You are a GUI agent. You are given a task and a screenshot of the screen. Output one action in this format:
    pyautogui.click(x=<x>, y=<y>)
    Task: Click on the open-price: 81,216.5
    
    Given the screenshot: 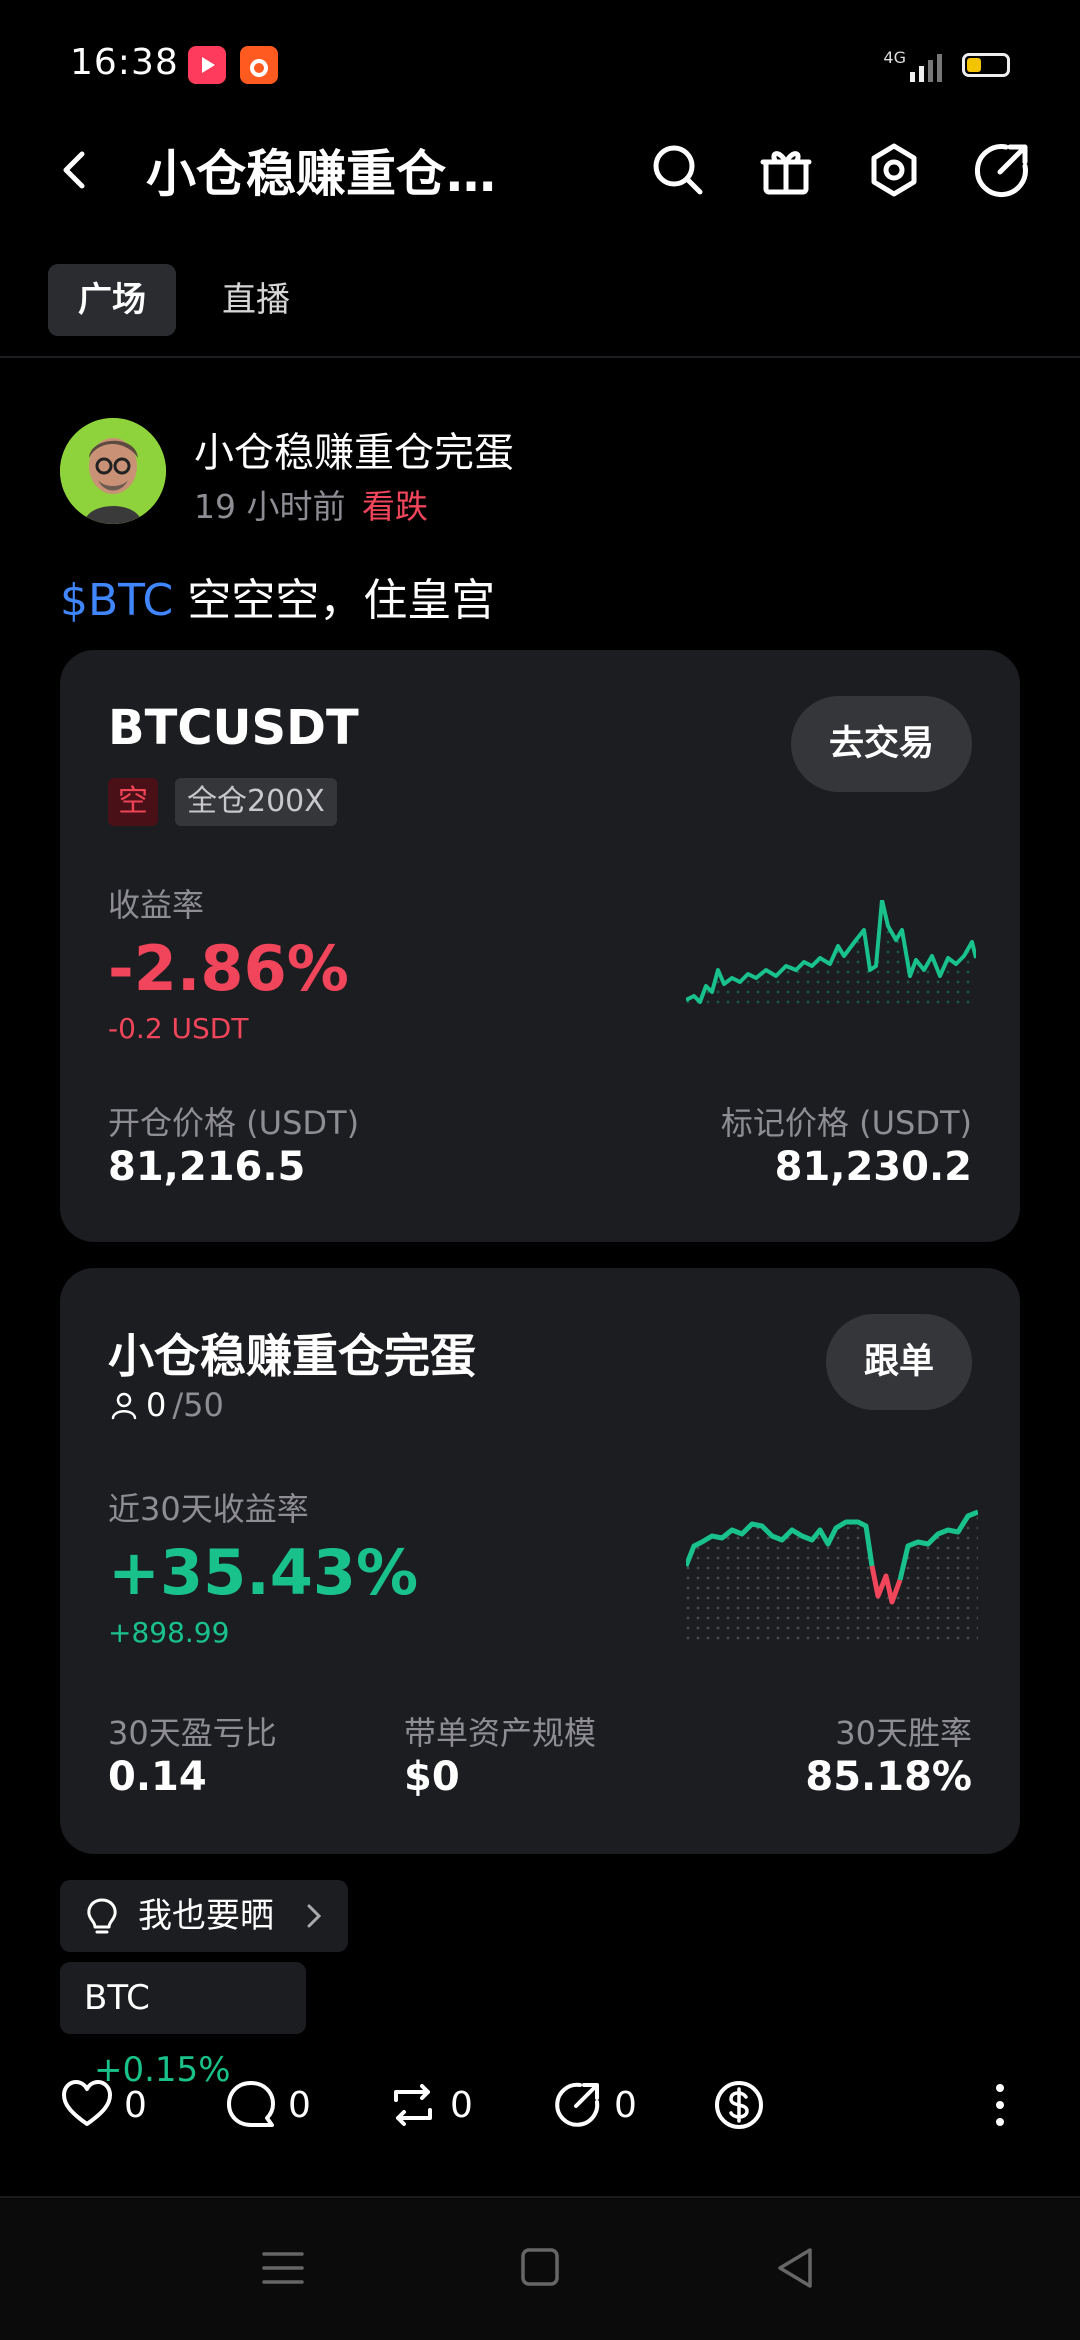 What is the action you would take?
    pyautogui.click(x=207, y=1167)
    